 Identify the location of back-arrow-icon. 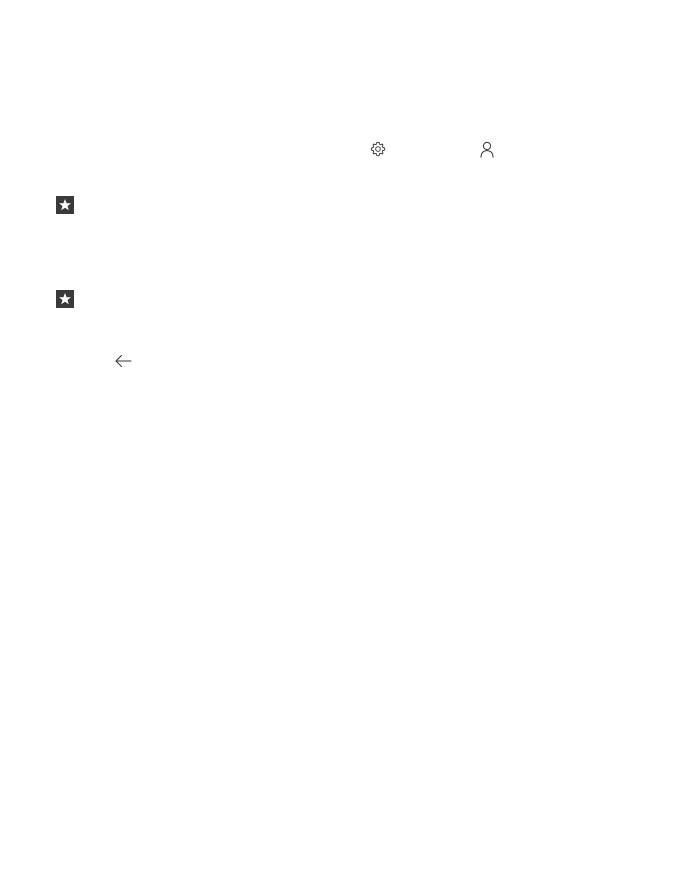
(123, 361).